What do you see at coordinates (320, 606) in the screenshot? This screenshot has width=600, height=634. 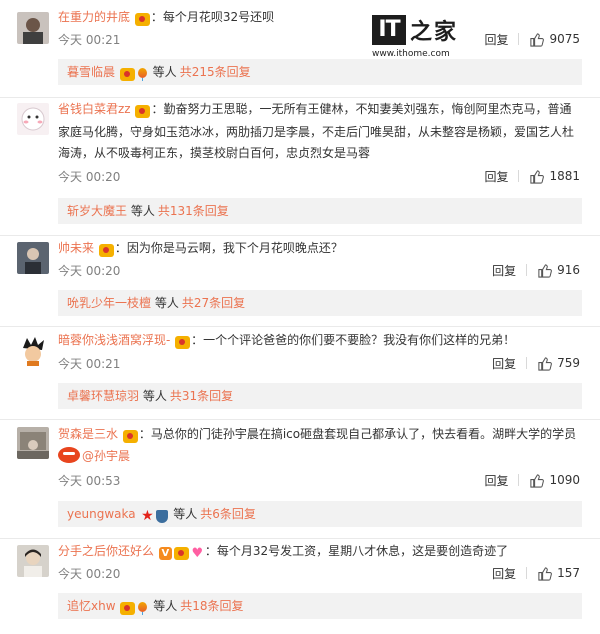 I see `sub-replies-box: 追忆xhw 等人 共18条回复` at bounding box center [320, 606].